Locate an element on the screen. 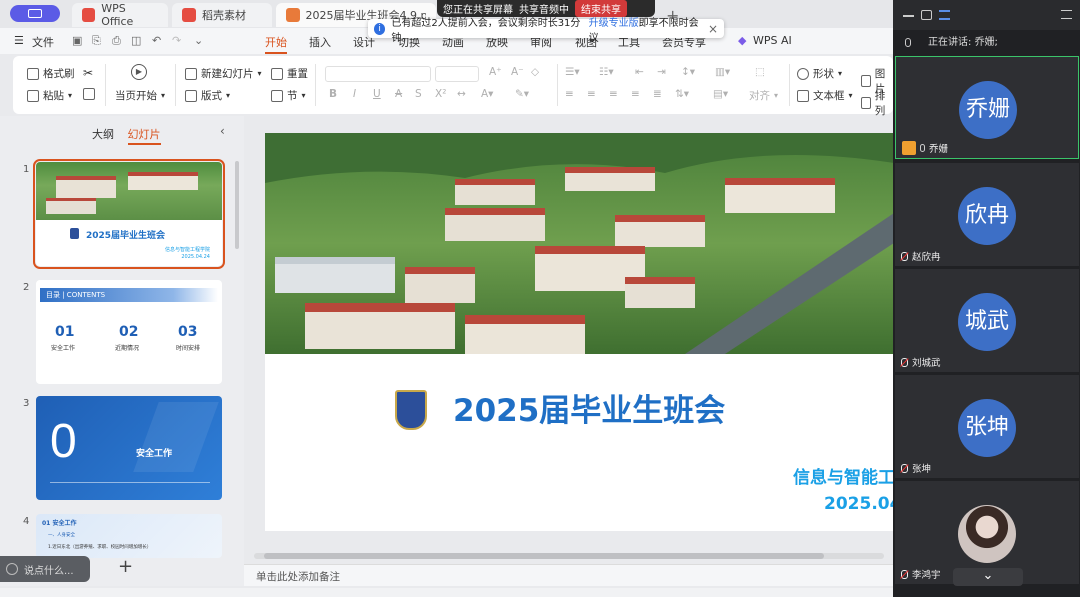  pptx-file-icon is located at coordinates (293, 15).